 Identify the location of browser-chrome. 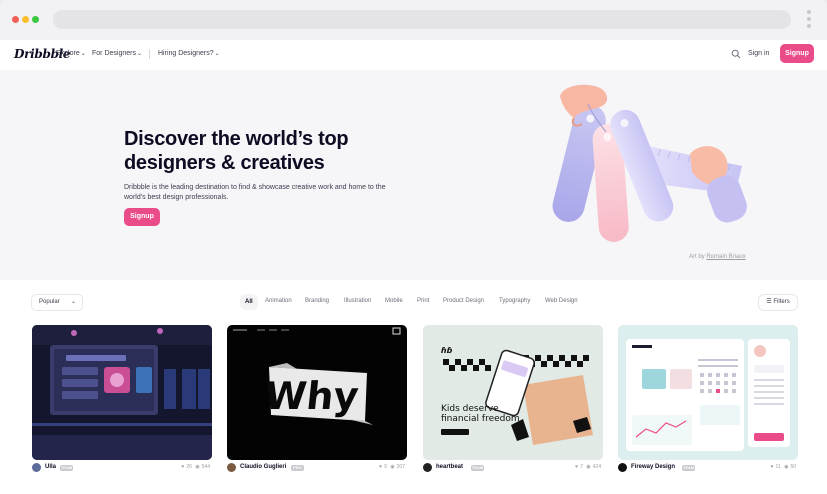
(413, 20).